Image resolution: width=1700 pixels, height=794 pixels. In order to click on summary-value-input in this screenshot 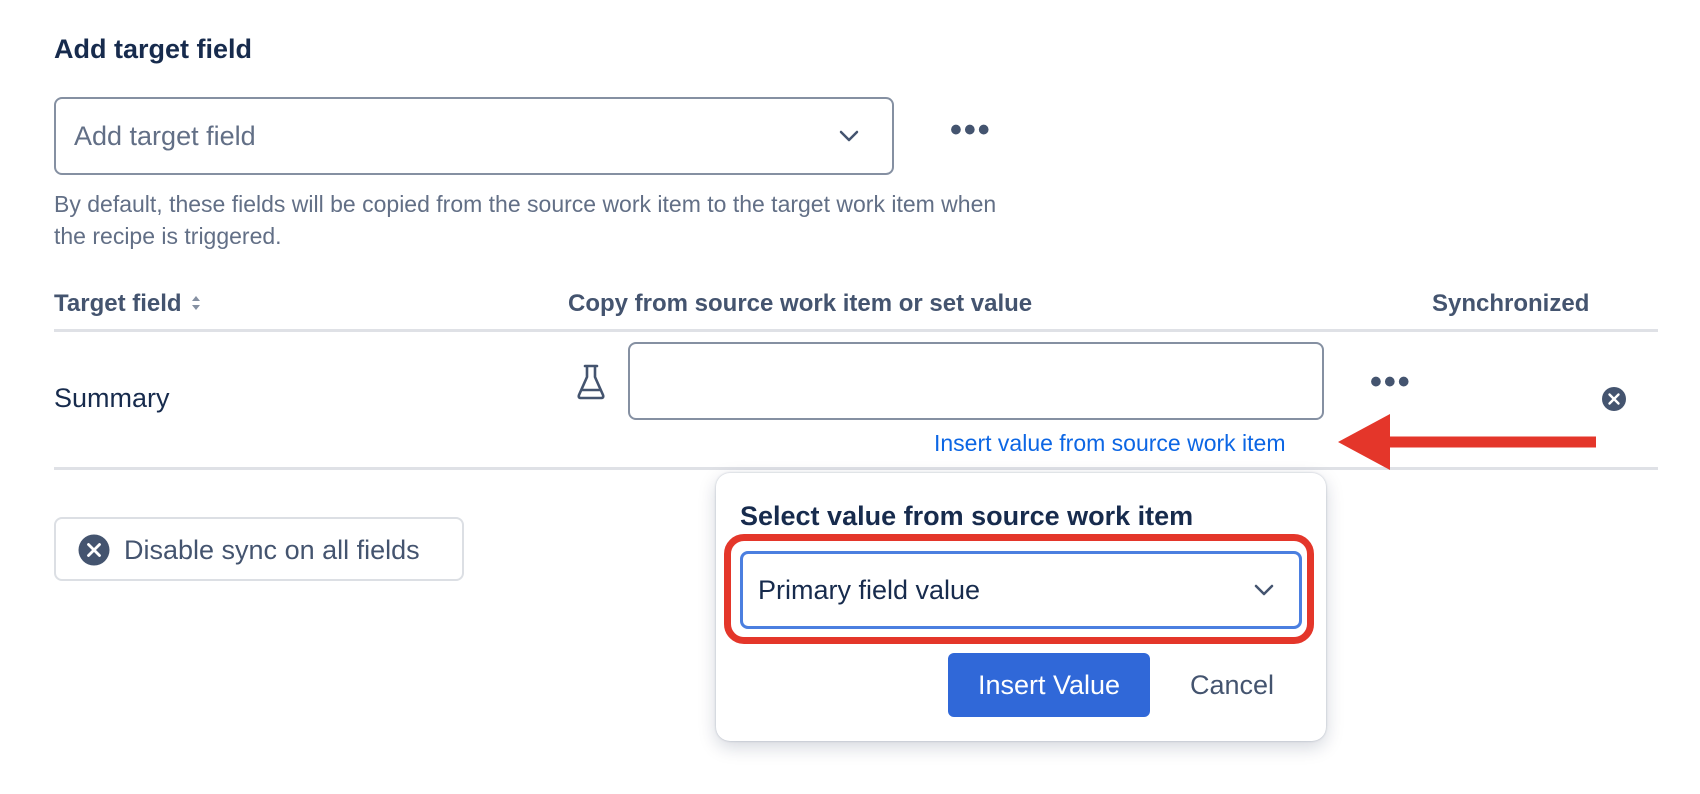, I will do `click(976, 381)`.